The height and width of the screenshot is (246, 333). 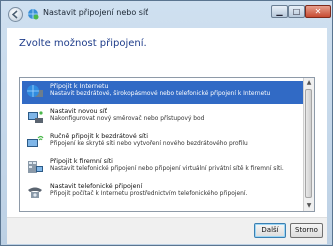 What do you see at coordinates (35, 91) in the screenshot?
I see `globe-network-icon` at bounding box center [35, 91].